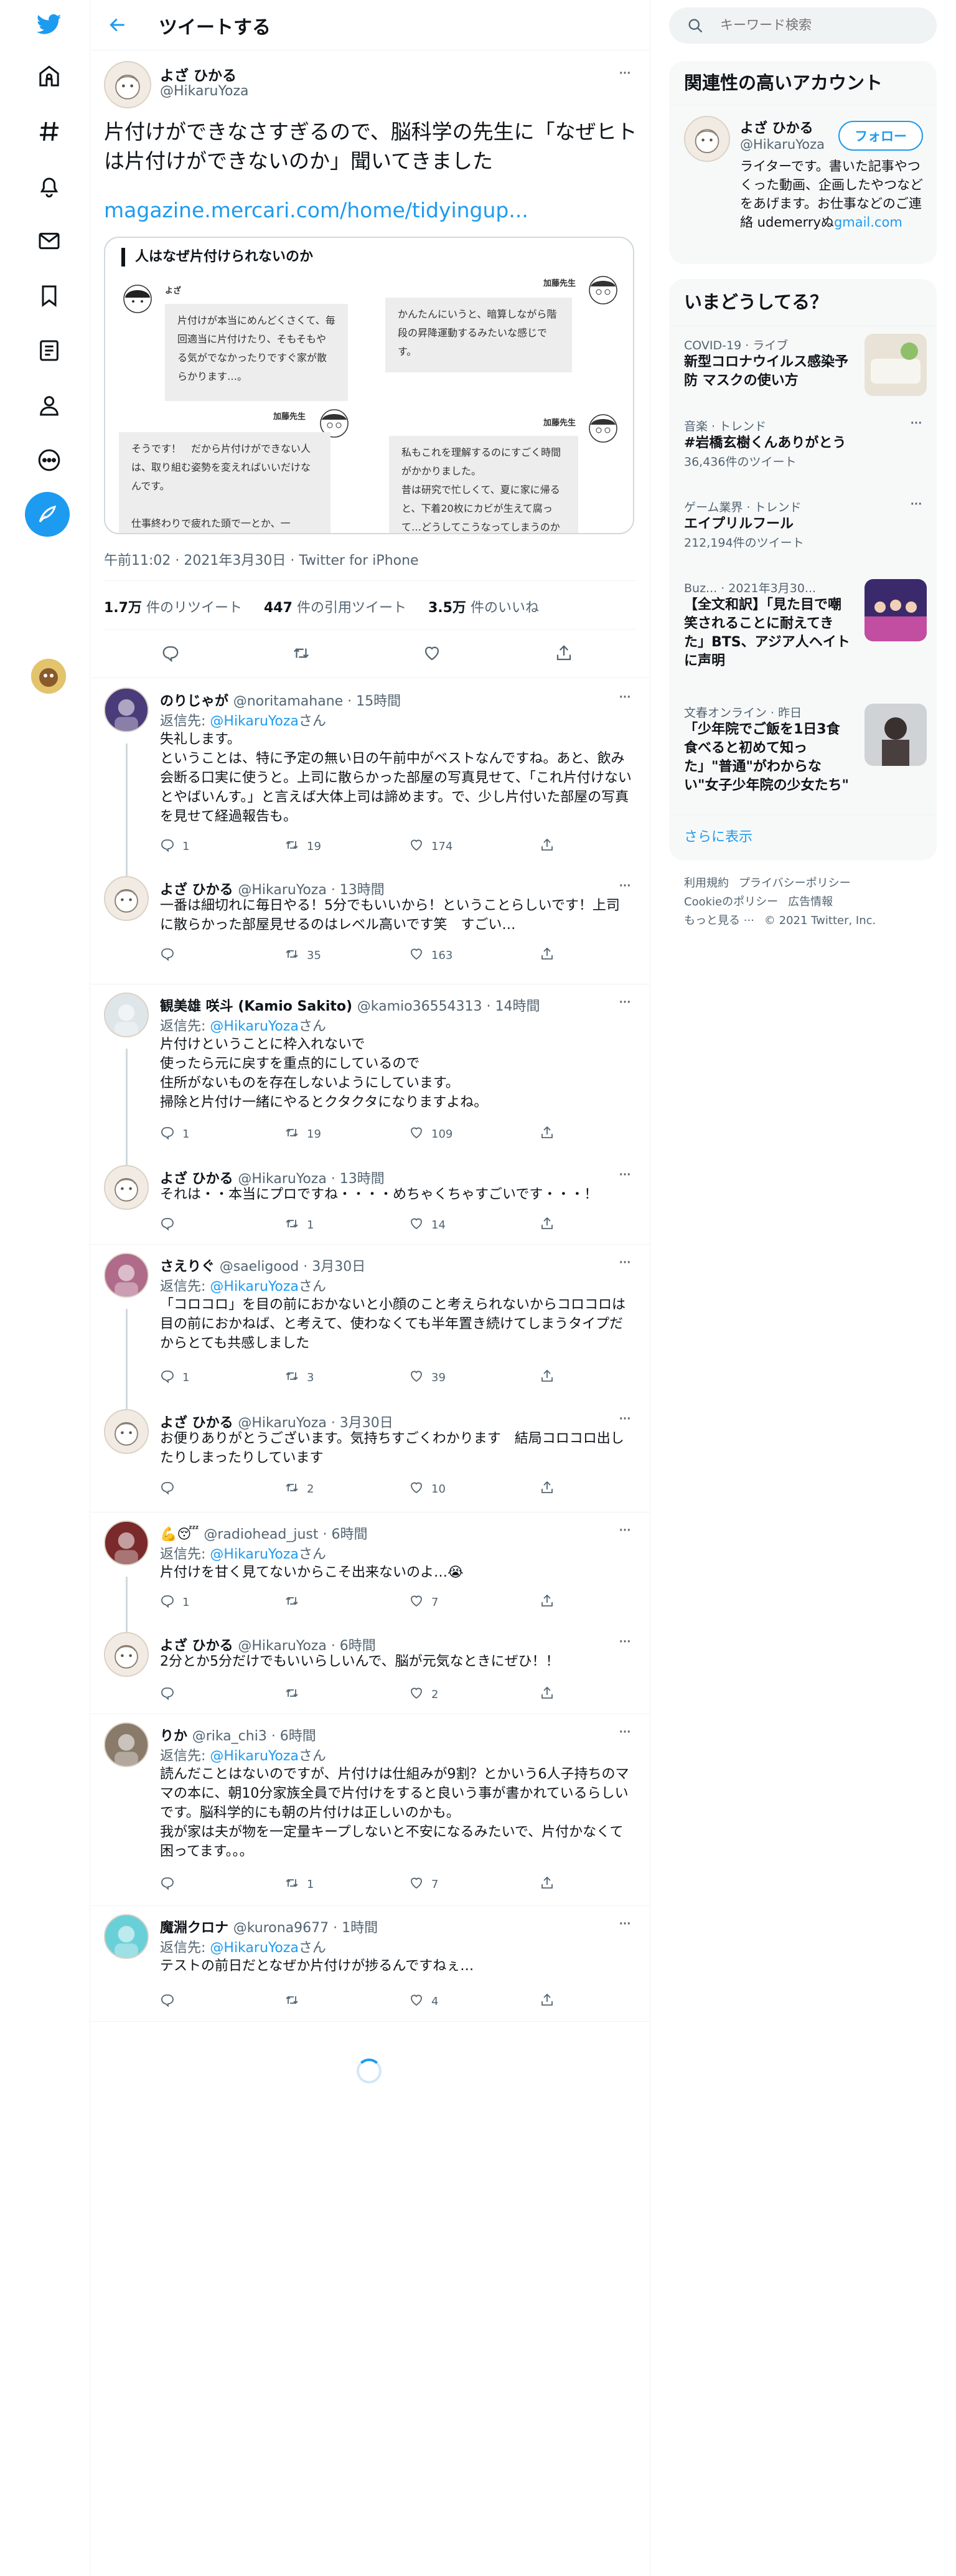 This screenshot has width=956, height=2576. What do you see at coordinates (280, 700) in the screenshot?
I see `reply-author: のりじゃが @noritamahane · 15時間` at bounding box center [280, 700].